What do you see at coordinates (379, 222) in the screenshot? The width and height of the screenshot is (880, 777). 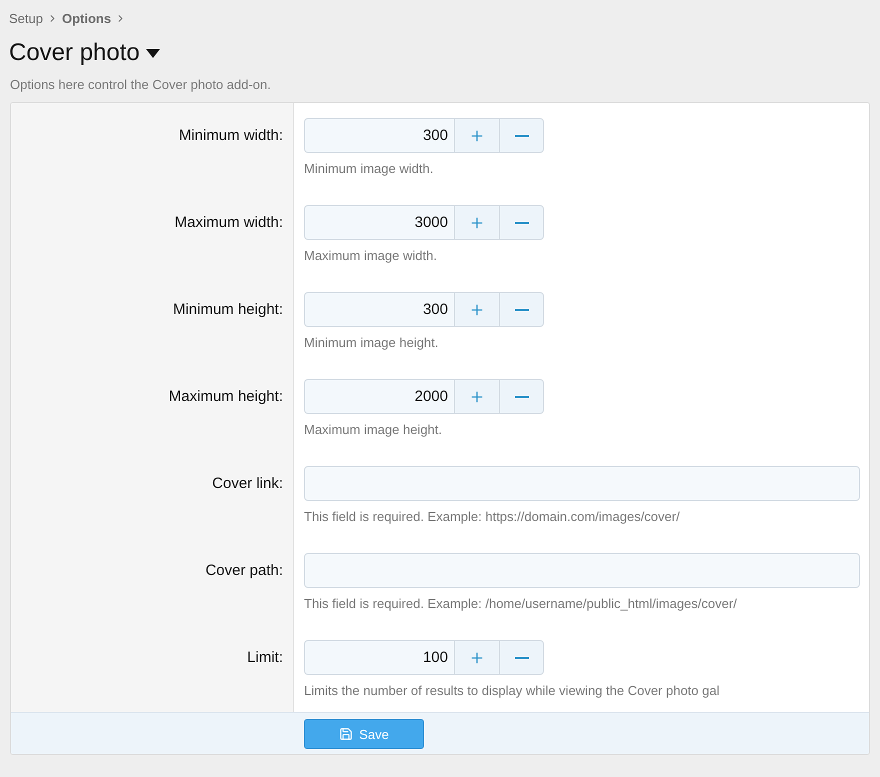 I see `number-input: 3000` at bounding box center [379, 222].